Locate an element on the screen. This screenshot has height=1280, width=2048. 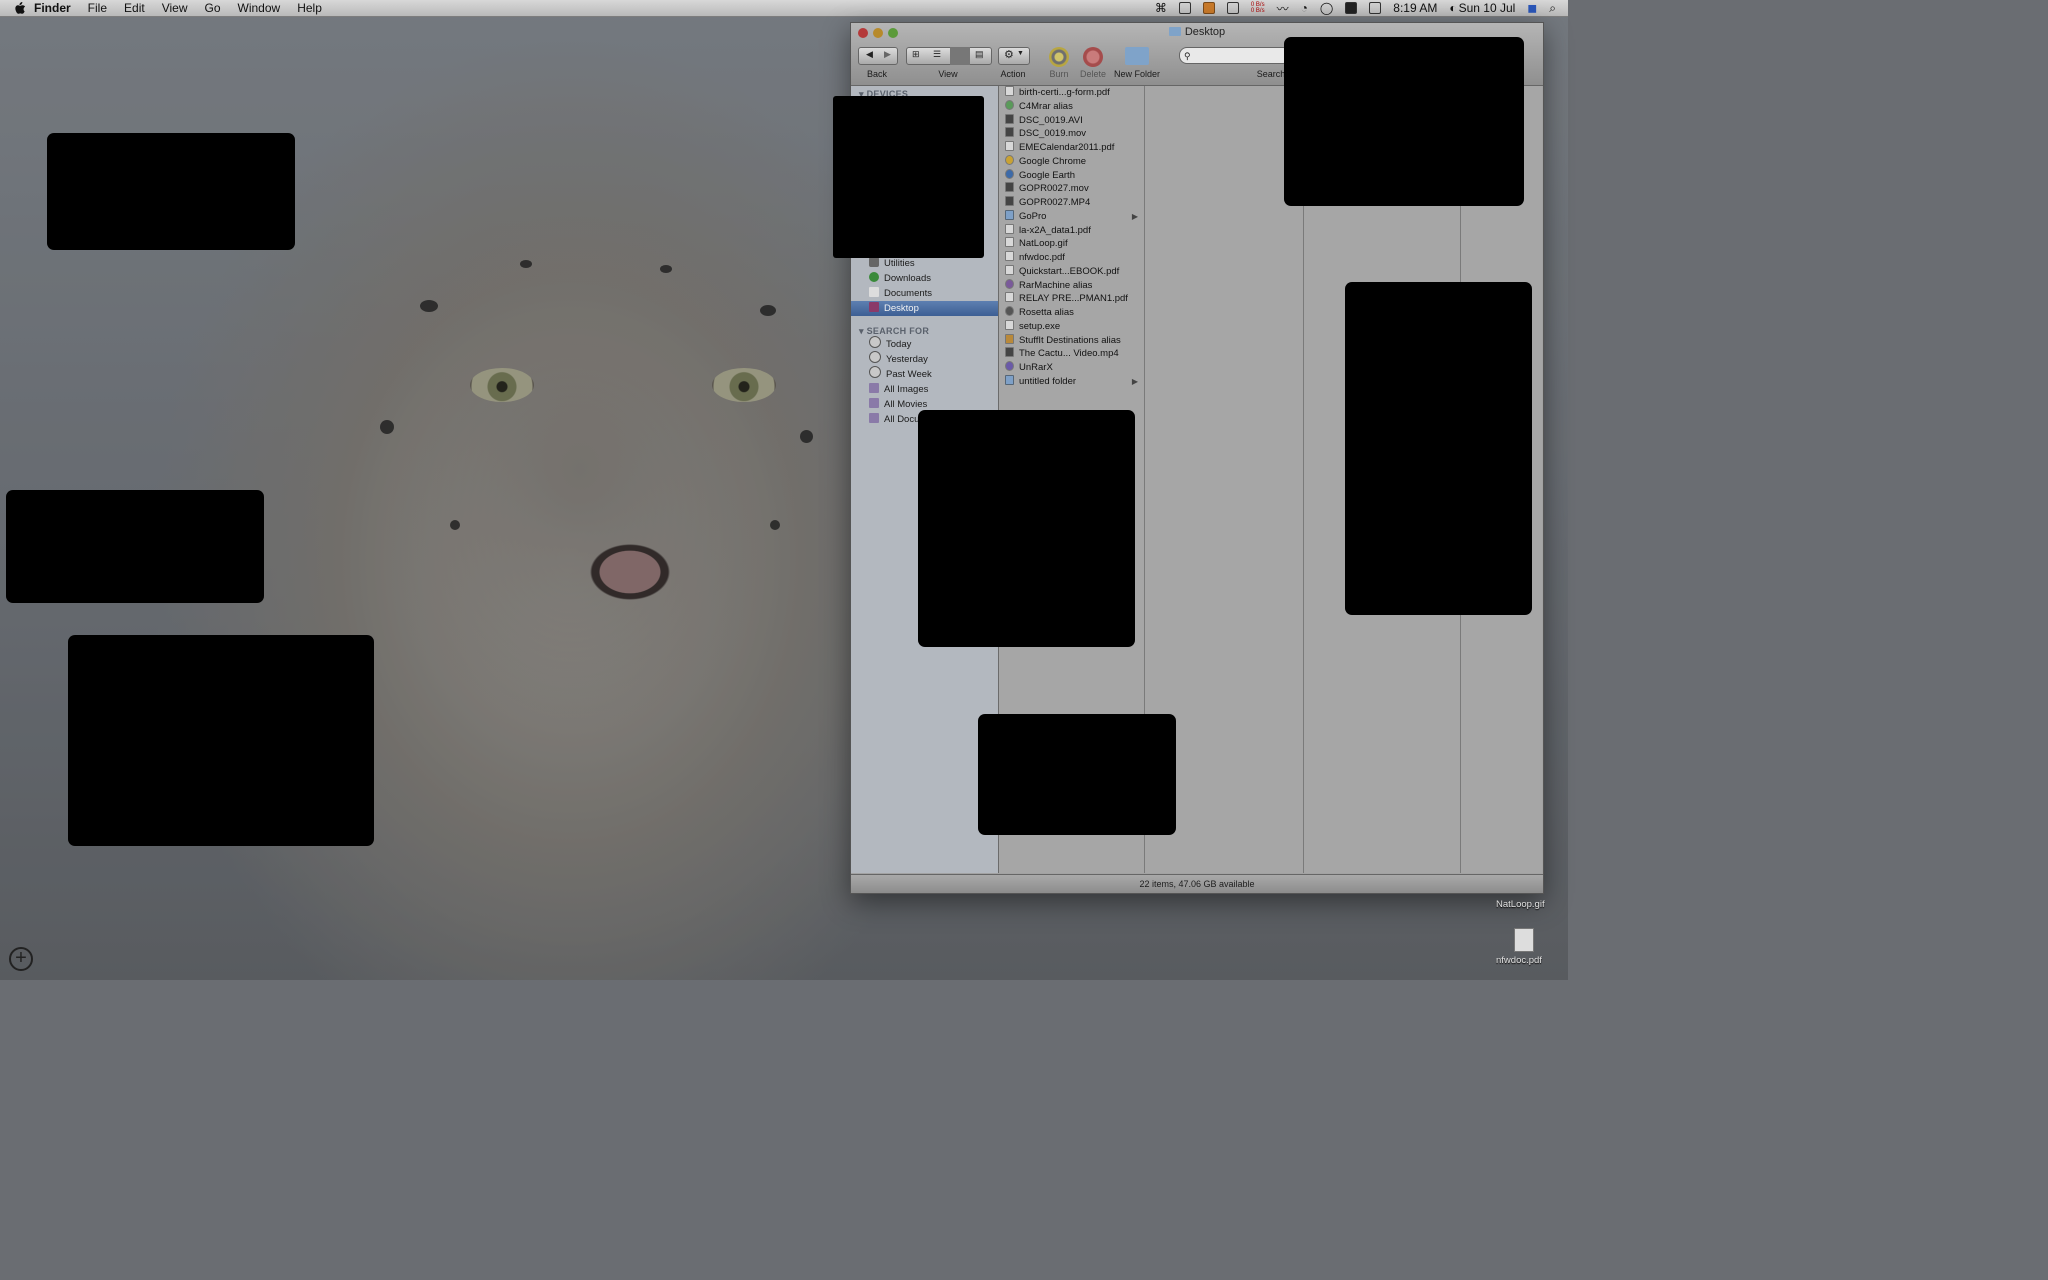
file-item: Rosetta alias is located at coordinates (1071, 312).